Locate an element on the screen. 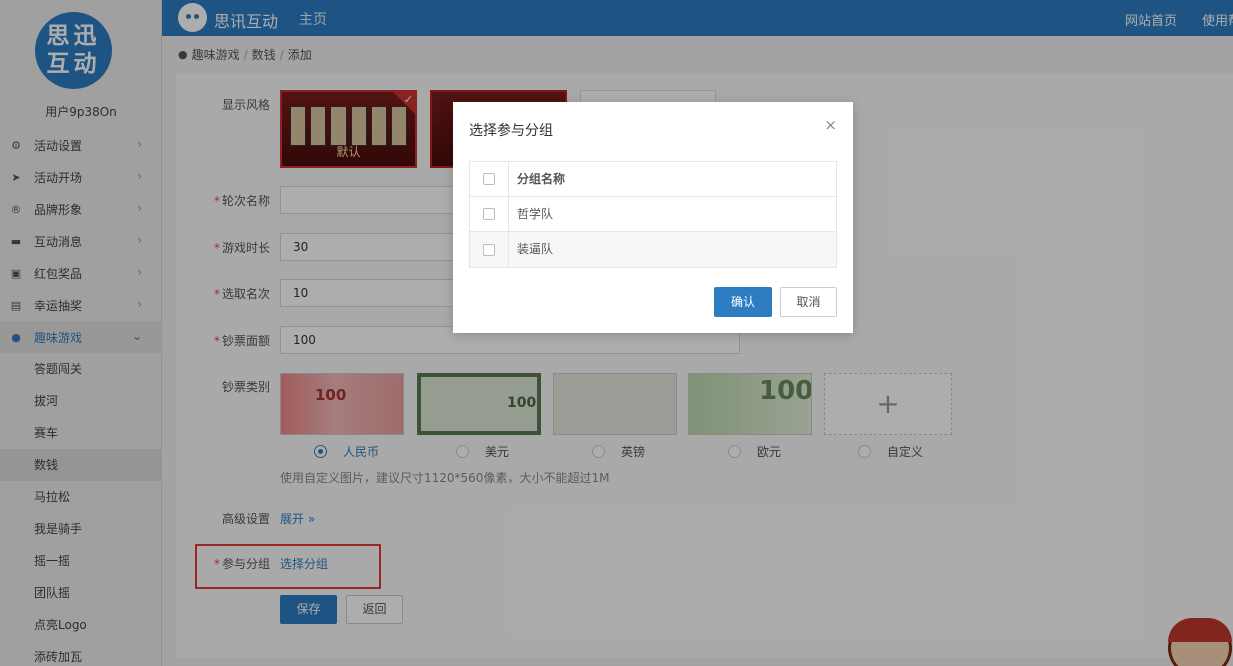 This screenshot has height=666, width=1233. group-name-cell: 哲学队 is located at coordinates (535, 214).